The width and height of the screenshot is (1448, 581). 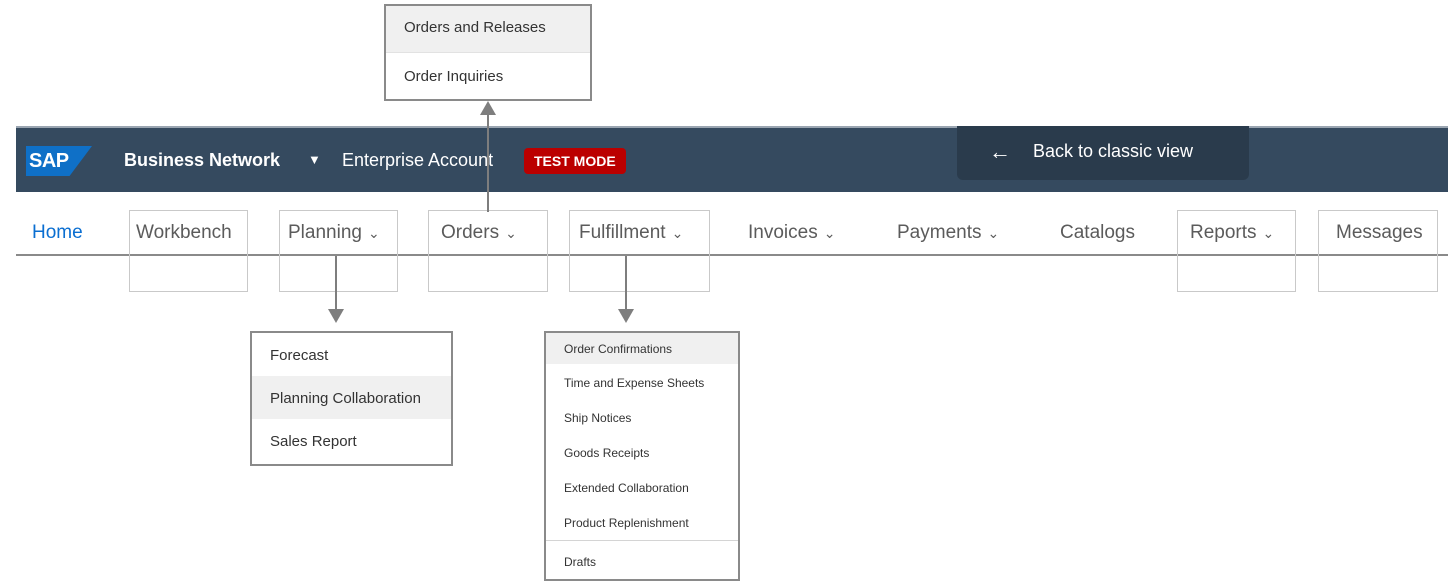 I want to click on menu-item-planning-collaboration: Planning Collaboration, so click(x=351, y=397).